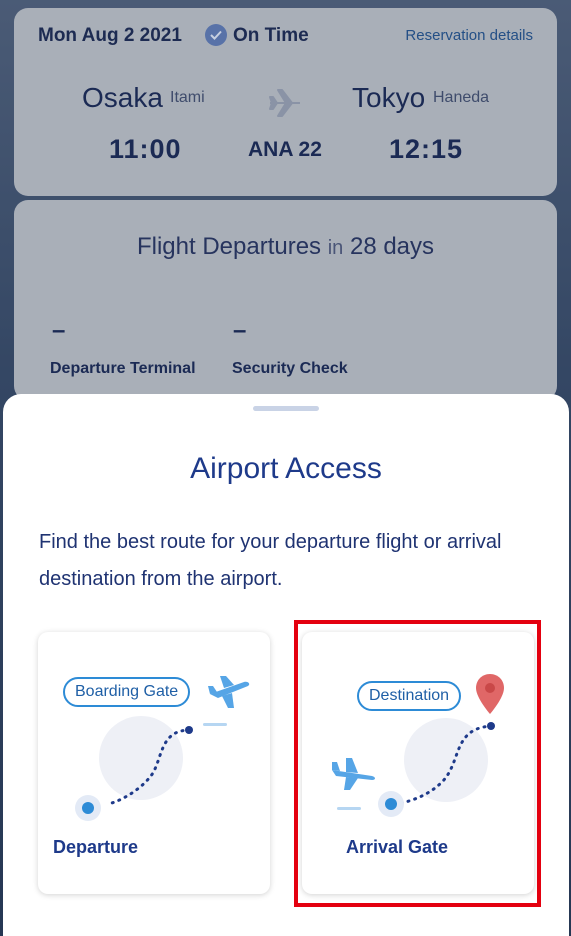  Describe the element at coordinates (271, 35) in the screenshot. I see `flight-status: On Time` at that location.